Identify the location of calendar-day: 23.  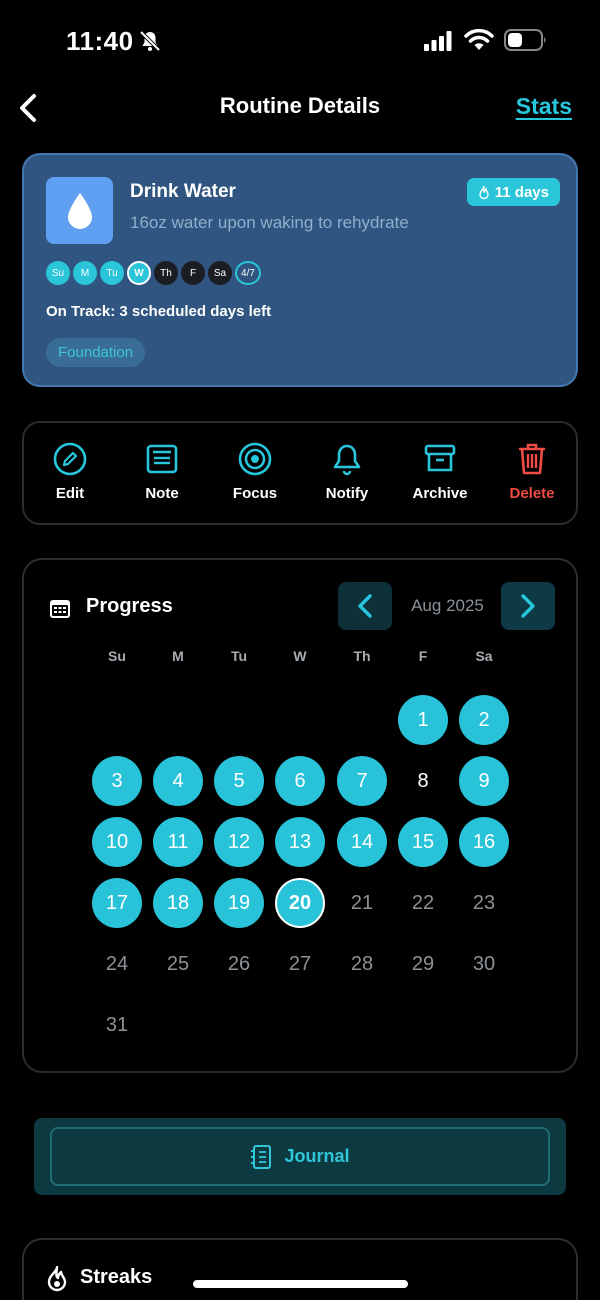
(484, 903).